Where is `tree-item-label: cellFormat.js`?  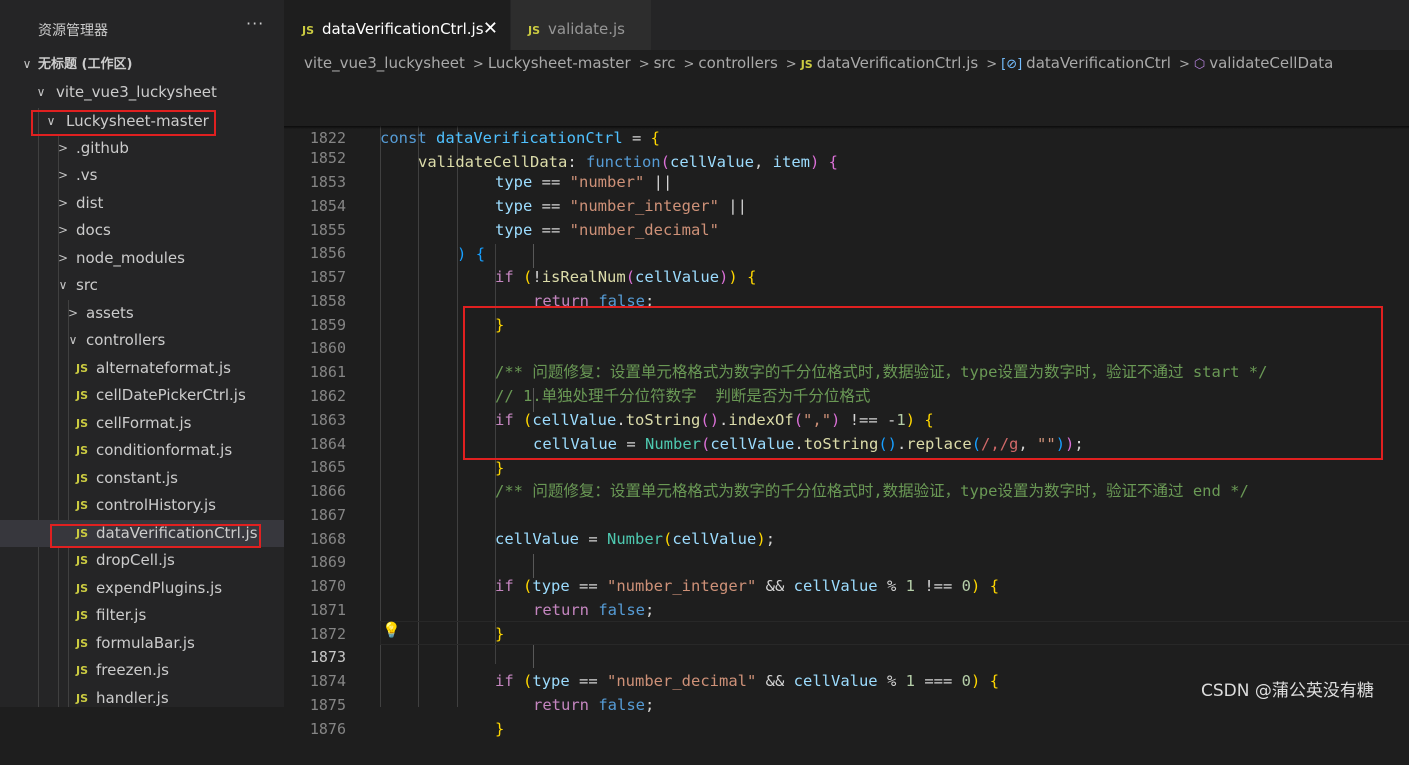 tree-item-label: cellFormat.js is located at coordinates (144, 423).